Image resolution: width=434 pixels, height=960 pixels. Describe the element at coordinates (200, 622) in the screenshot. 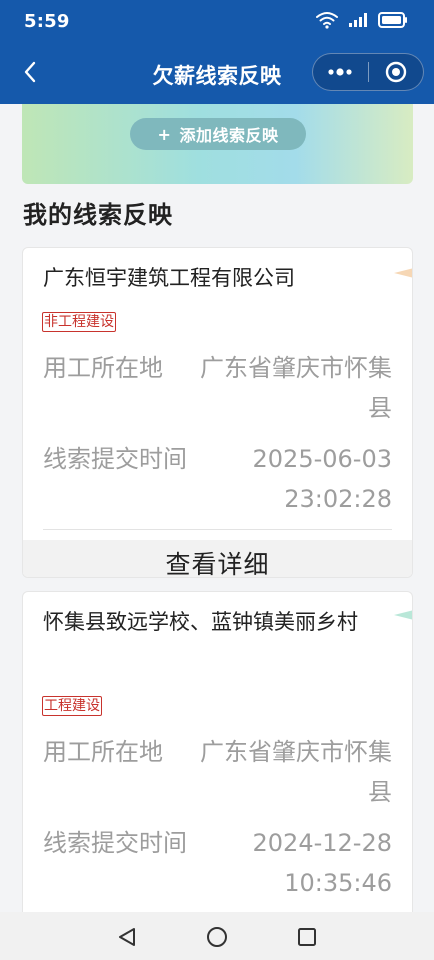

I see `company-name: 怀集县致远学校、蓝钟镇美丽乡村` at that location.